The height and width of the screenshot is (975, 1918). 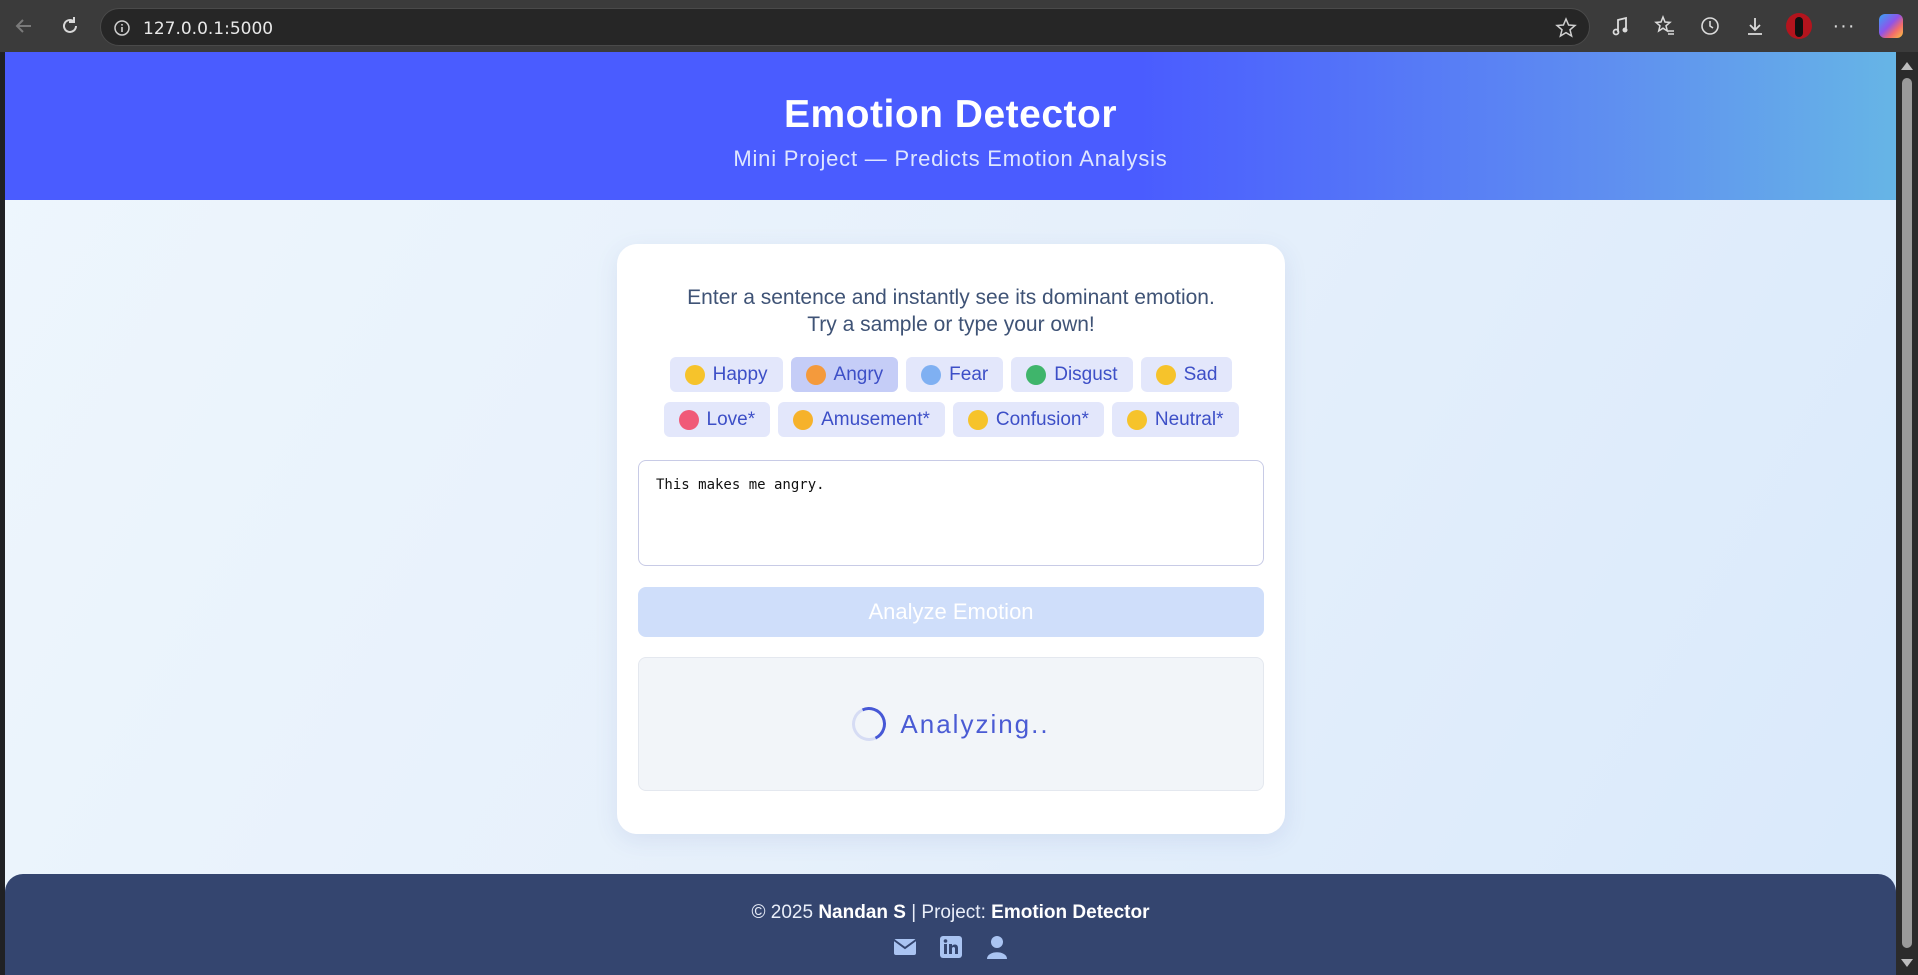 I want to click on sample-label: Disgust, so click(x=1086, y=374).